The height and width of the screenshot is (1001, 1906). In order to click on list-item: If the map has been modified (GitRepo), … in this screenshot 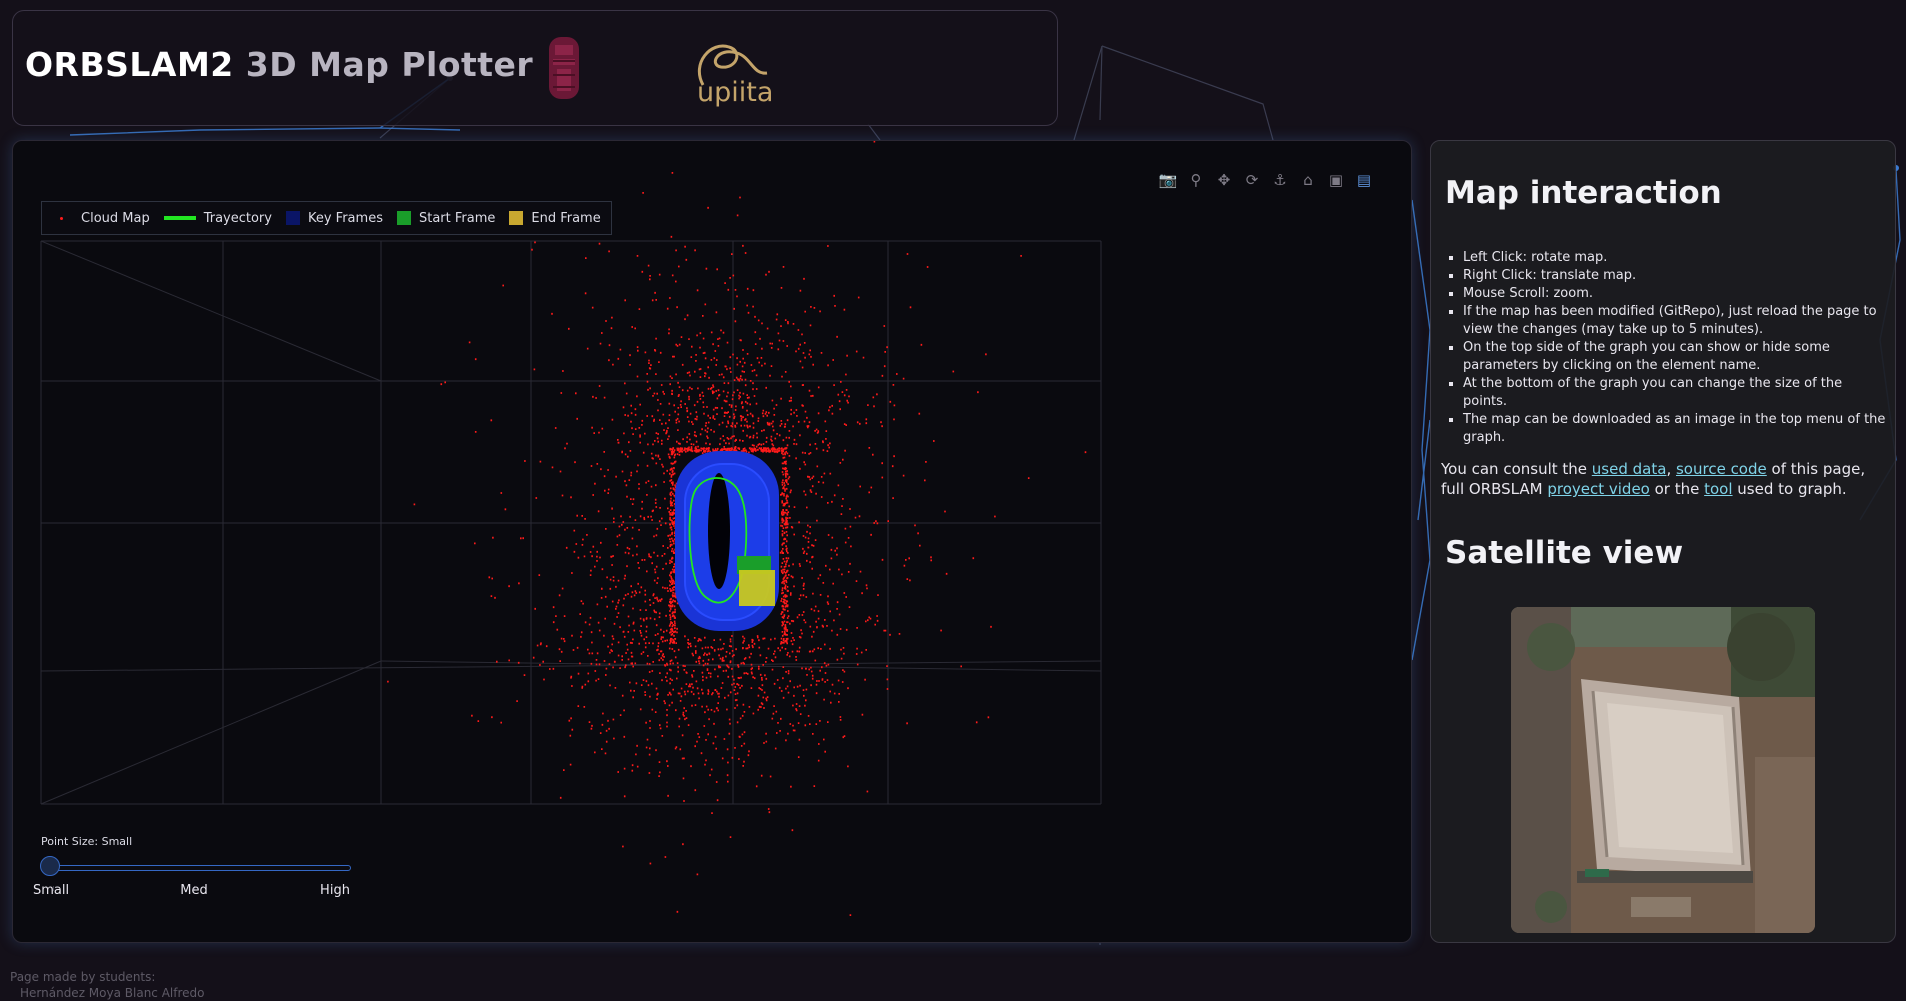, I will do `click(1675, 321)`.